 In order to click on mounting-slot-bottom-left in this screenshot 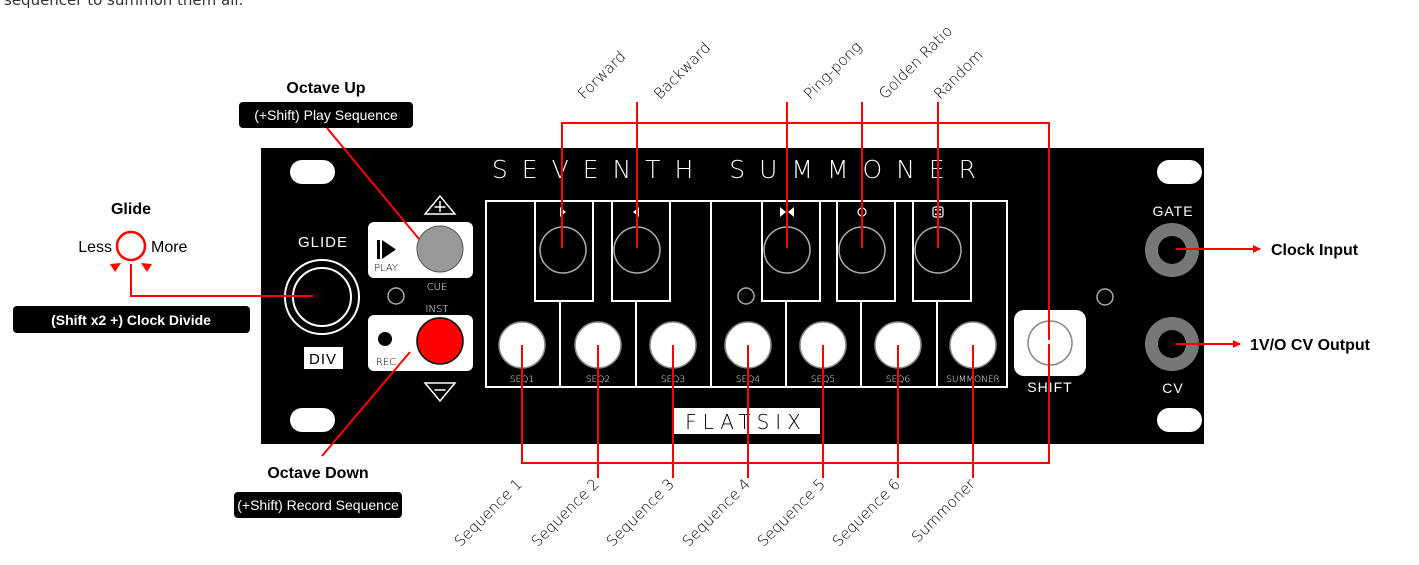, I will do `click(312, 420)`.